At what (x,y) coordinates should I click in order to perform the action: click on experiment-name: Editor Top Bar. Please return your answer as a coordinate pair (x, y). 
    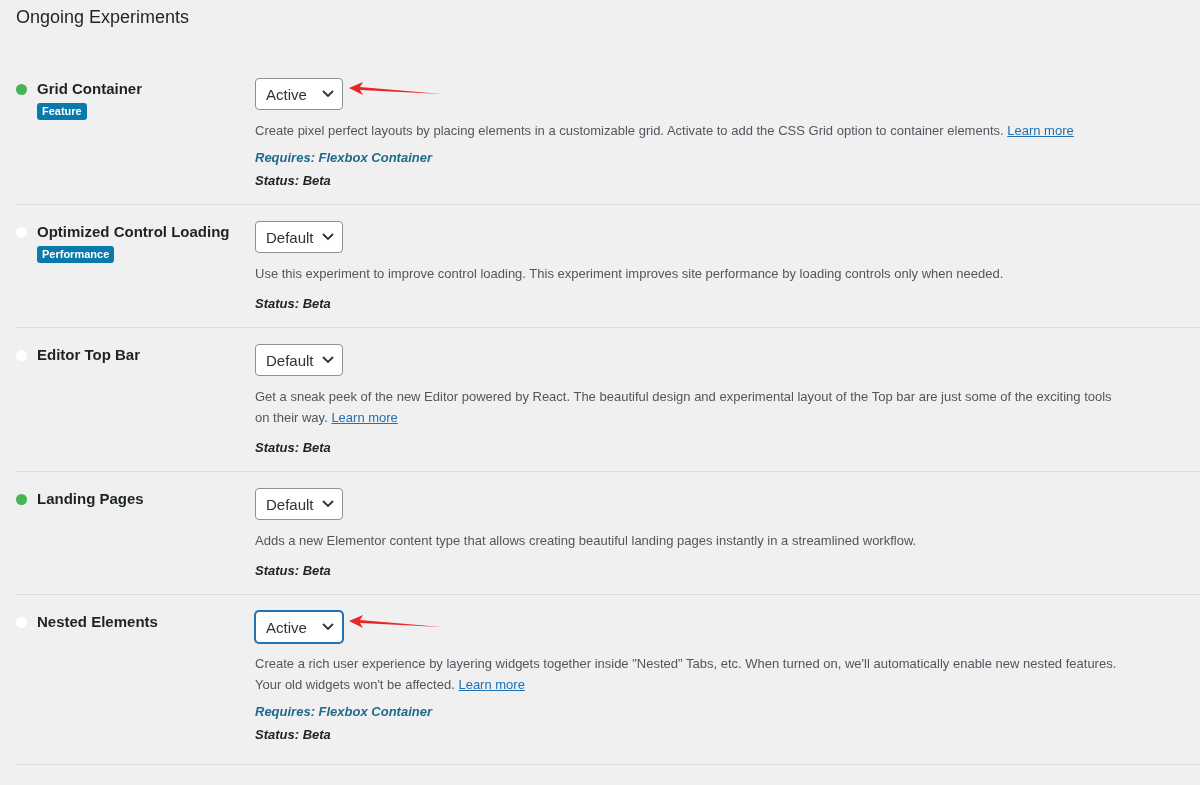
    Looking at the image, I should click on (89, 355).